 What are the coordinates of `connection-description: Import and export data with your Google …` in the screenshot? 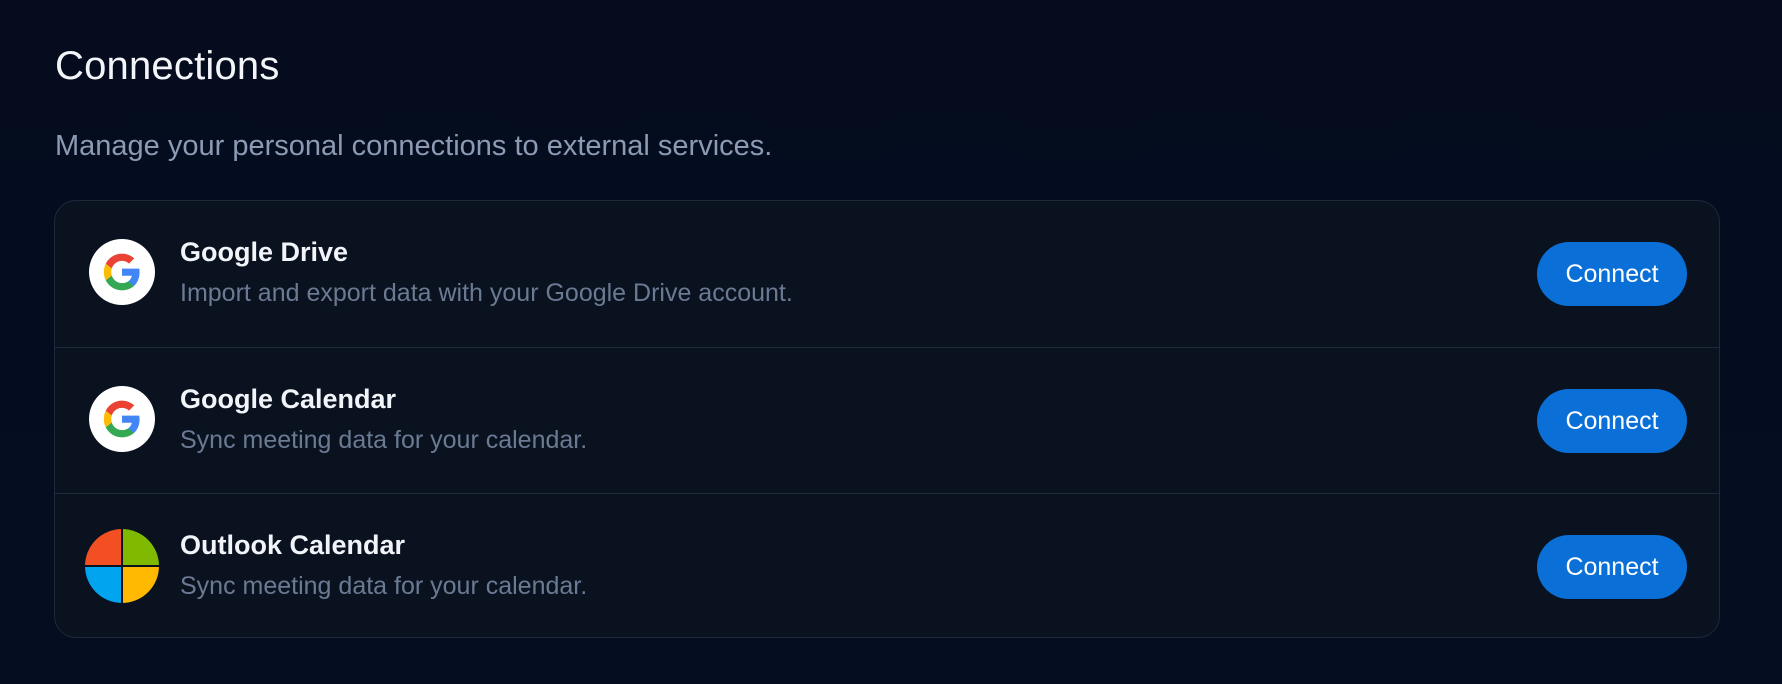 It's located at (486, 293).